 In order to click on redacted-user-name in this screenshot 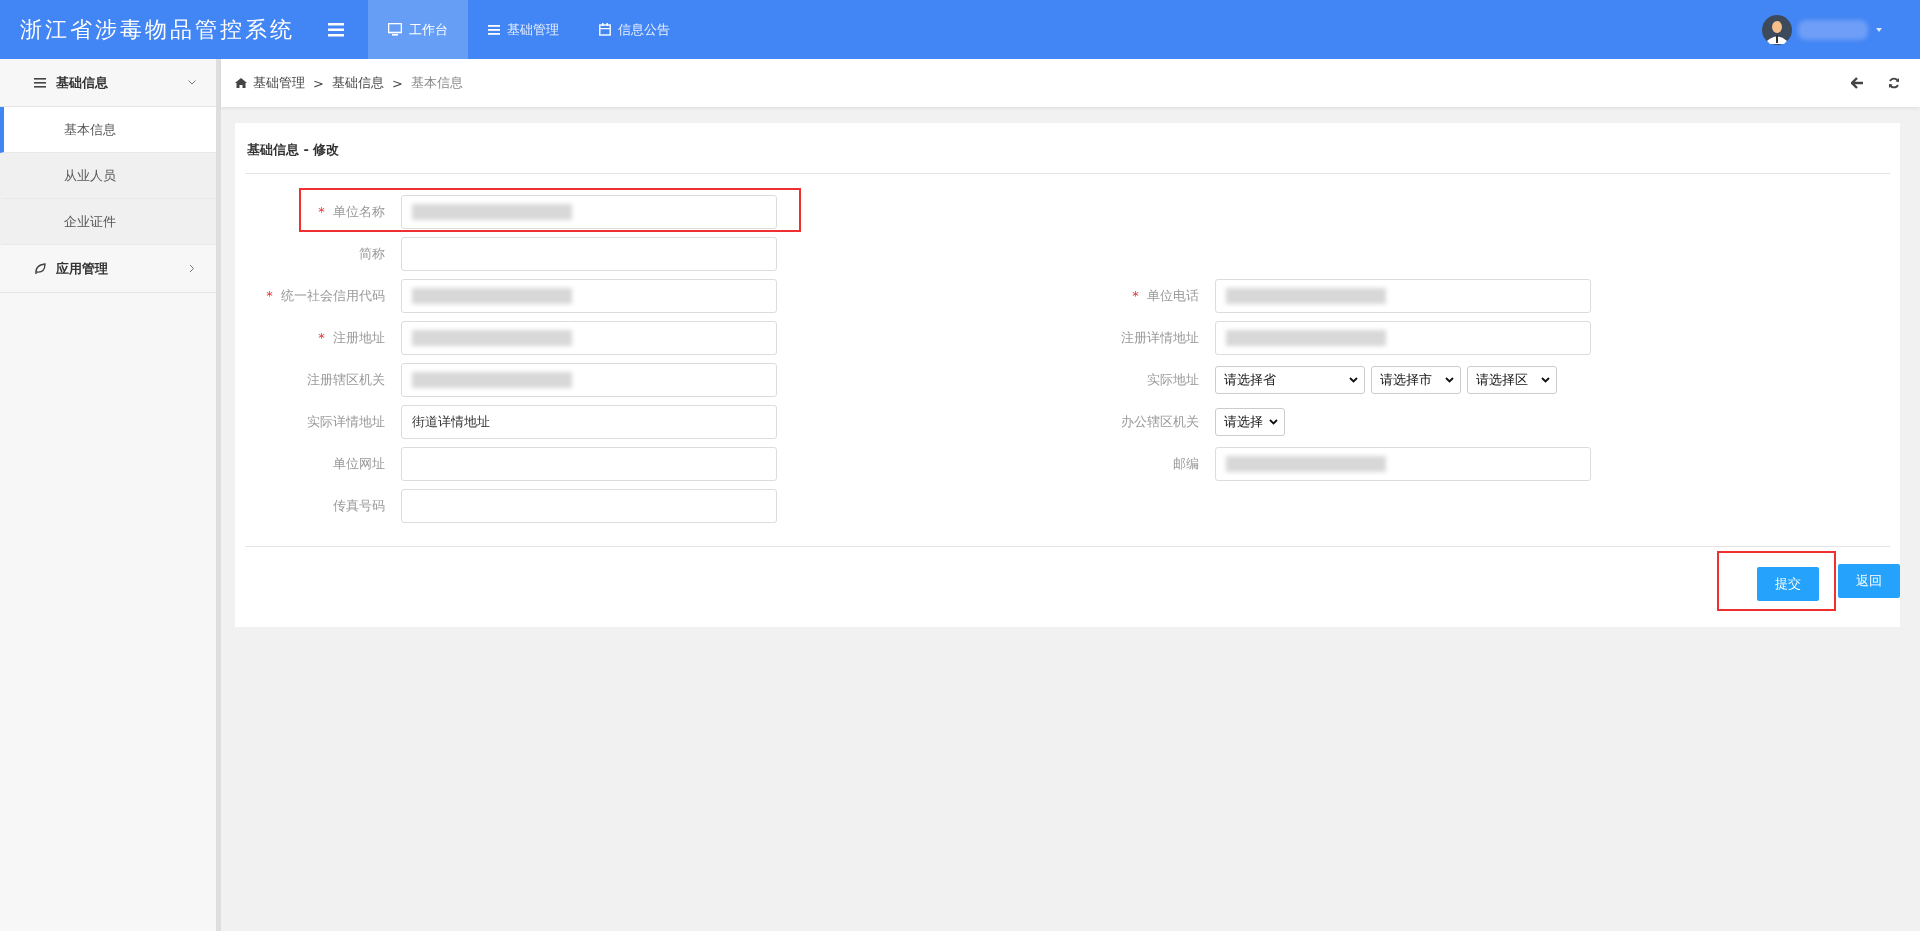, I will do `click(1833, 29)`.